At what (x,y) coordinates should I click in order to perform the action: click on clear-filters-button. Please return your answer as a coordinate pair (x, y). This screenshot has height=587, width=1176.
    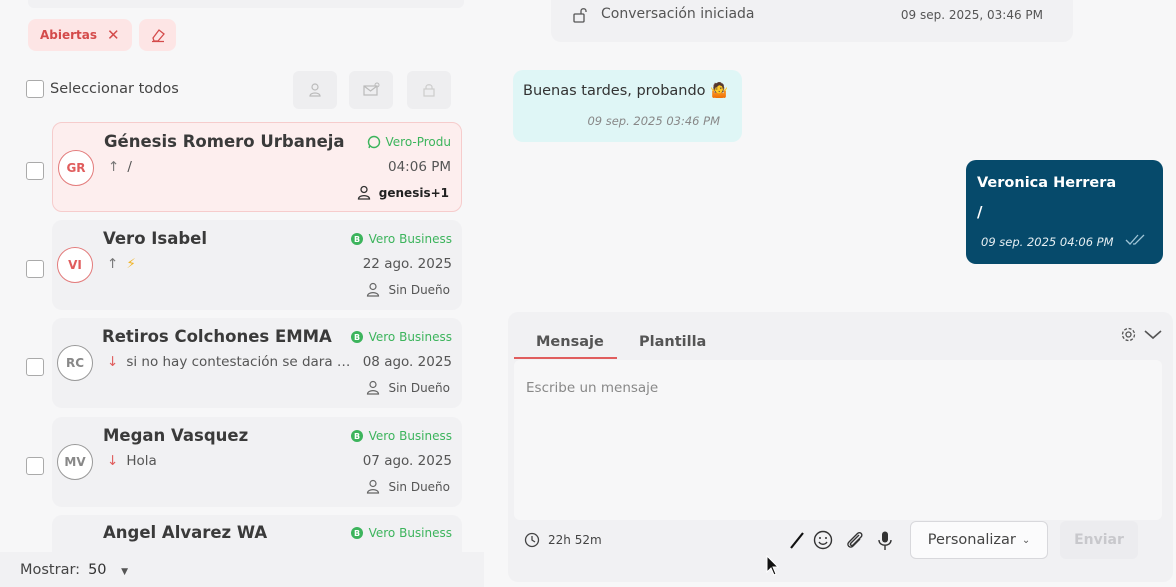
    Looking at the image, I should click on (157, 35).